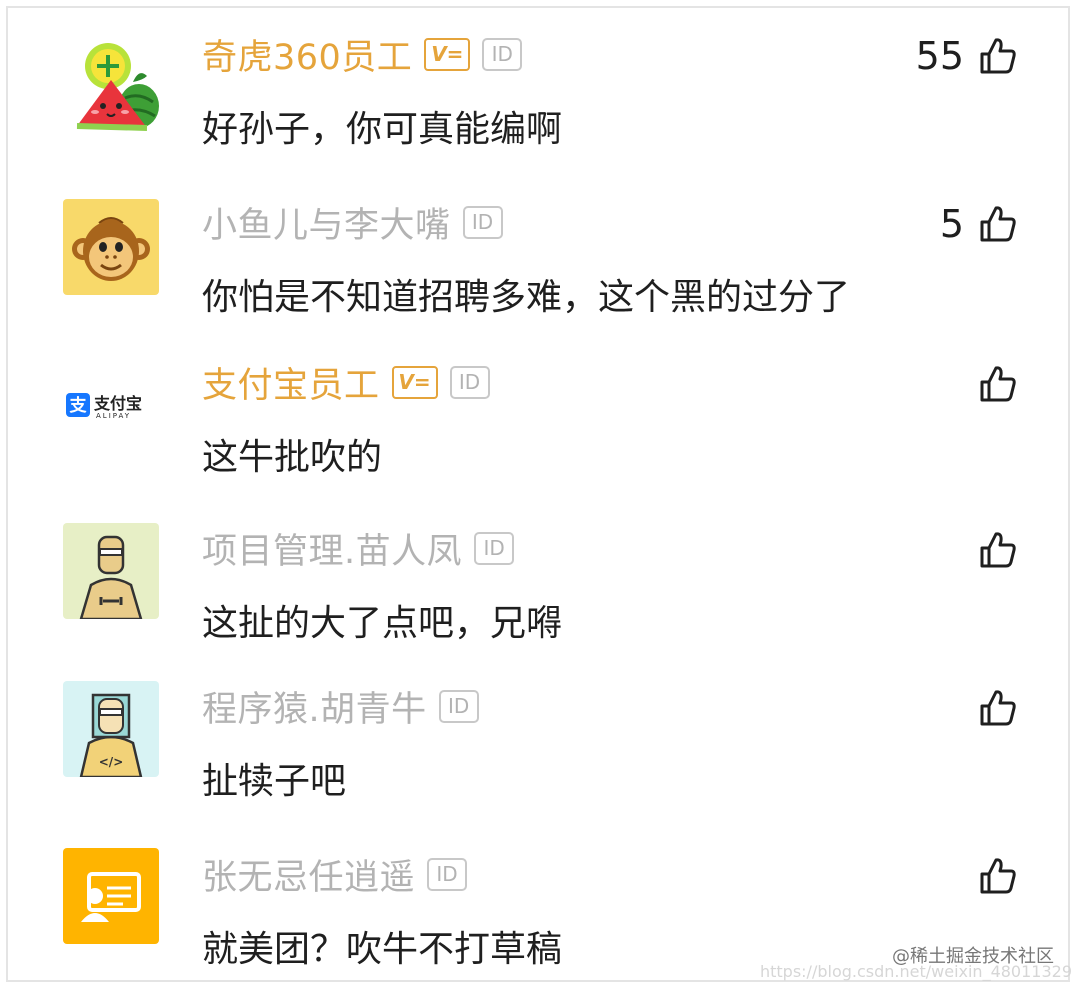  Describe the element at coordinates (307, 54) in the screenshot. I see `username: 奇虎360员工` at that location.